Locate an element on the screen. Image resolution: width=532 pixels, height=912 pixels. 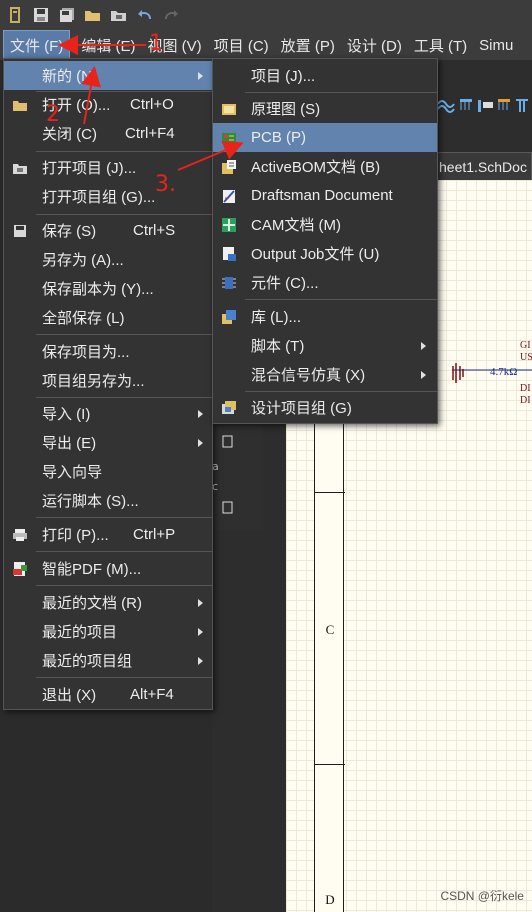
menu-file: 文件 (F) is located at coordinates (36, 45).